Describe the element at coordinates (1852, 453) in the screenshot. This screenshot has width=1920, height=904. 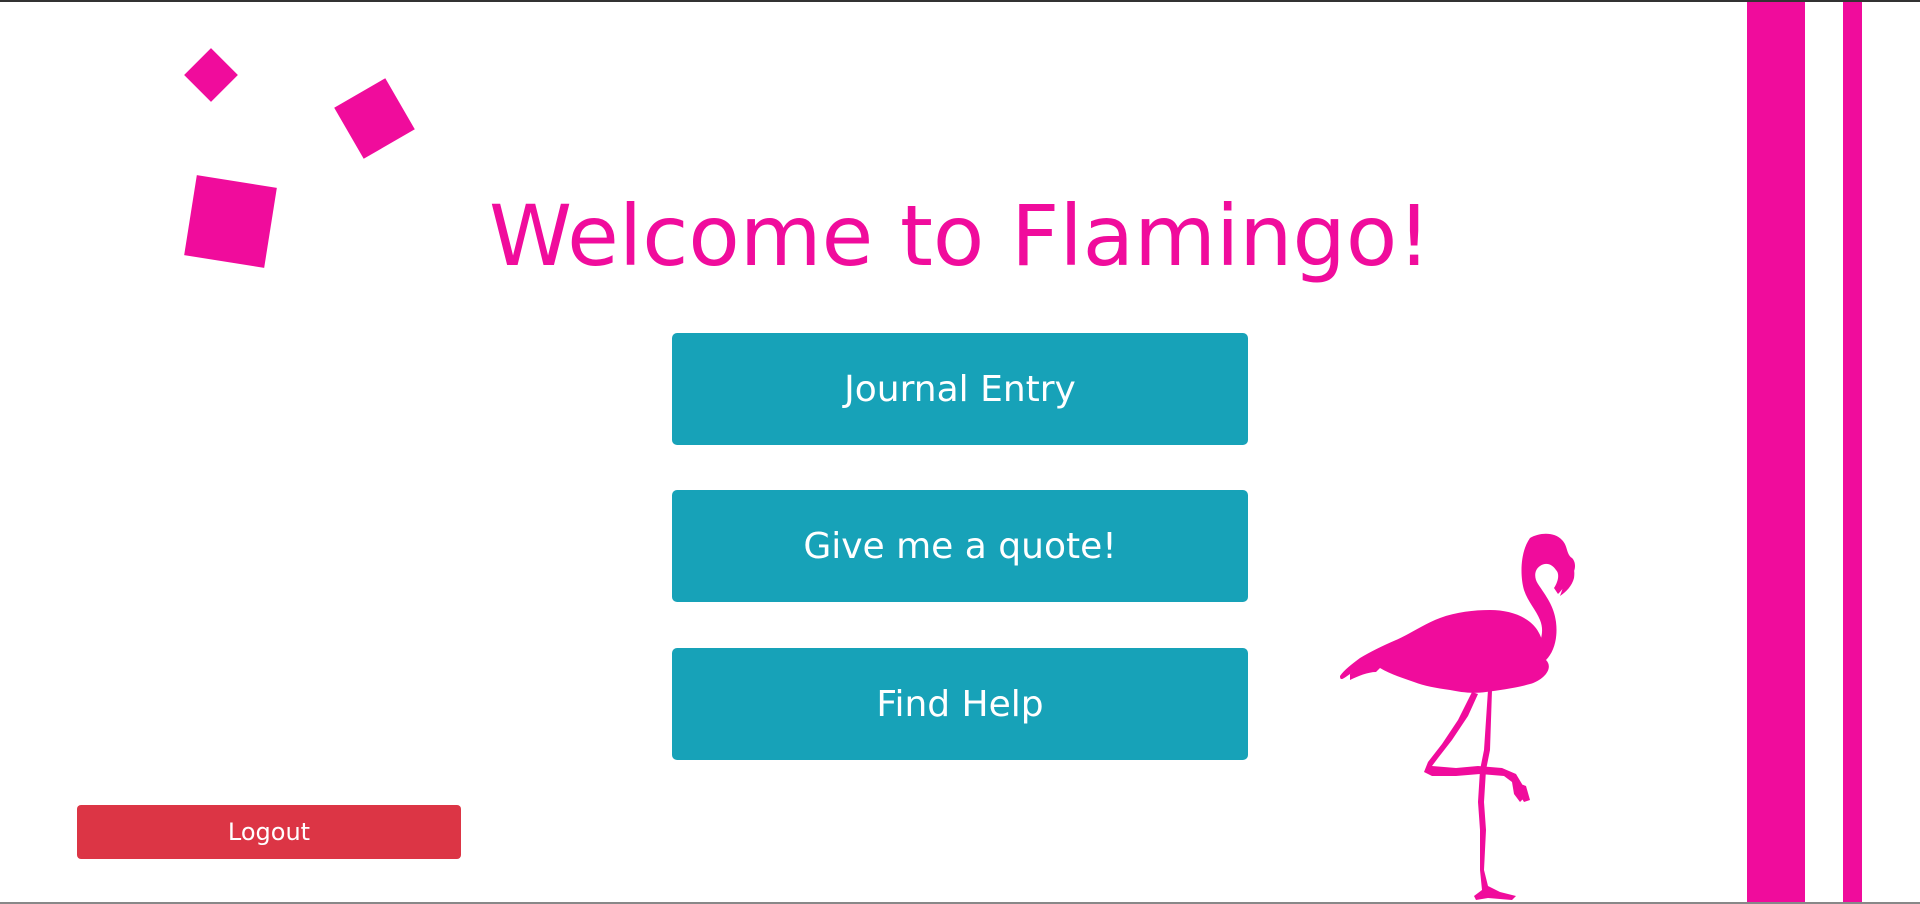
I see `right-stripe-narrow` at that location.